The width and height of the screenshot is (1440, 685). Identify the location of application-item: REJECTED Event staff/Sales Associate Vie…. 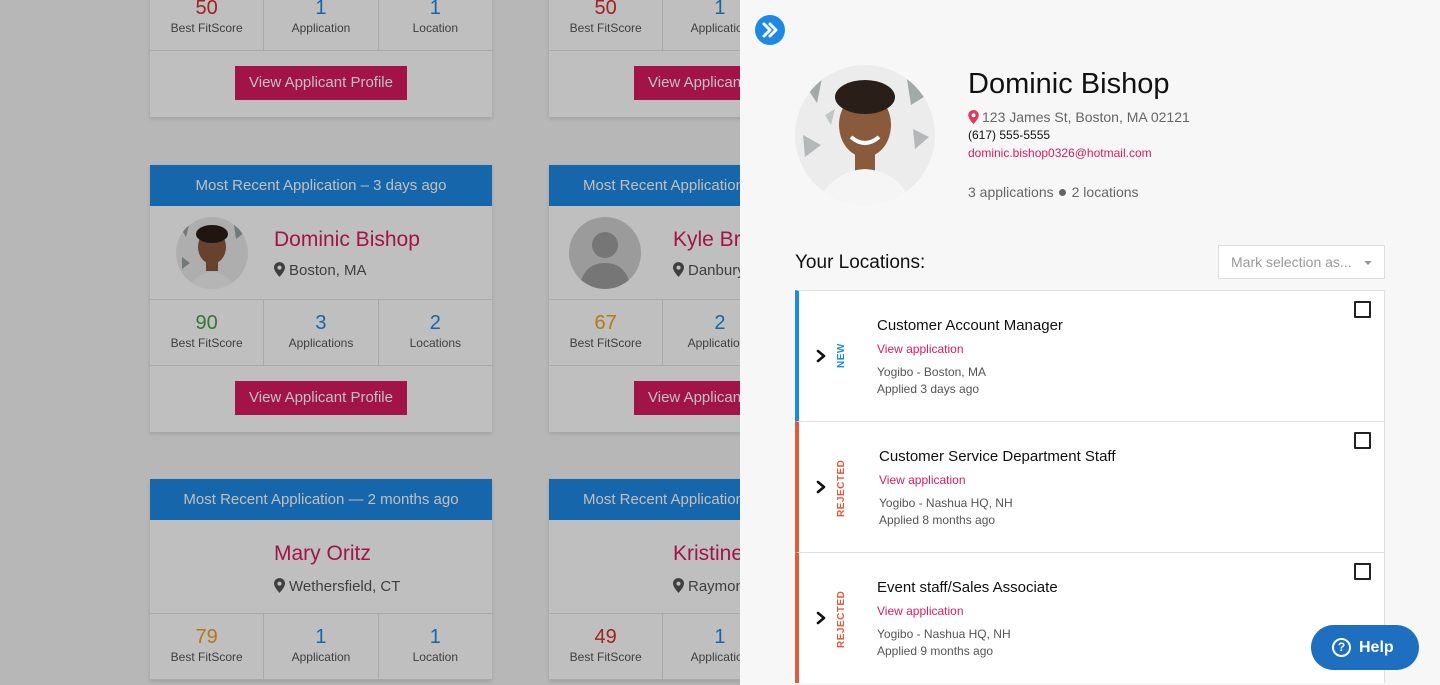
(1090, 617).